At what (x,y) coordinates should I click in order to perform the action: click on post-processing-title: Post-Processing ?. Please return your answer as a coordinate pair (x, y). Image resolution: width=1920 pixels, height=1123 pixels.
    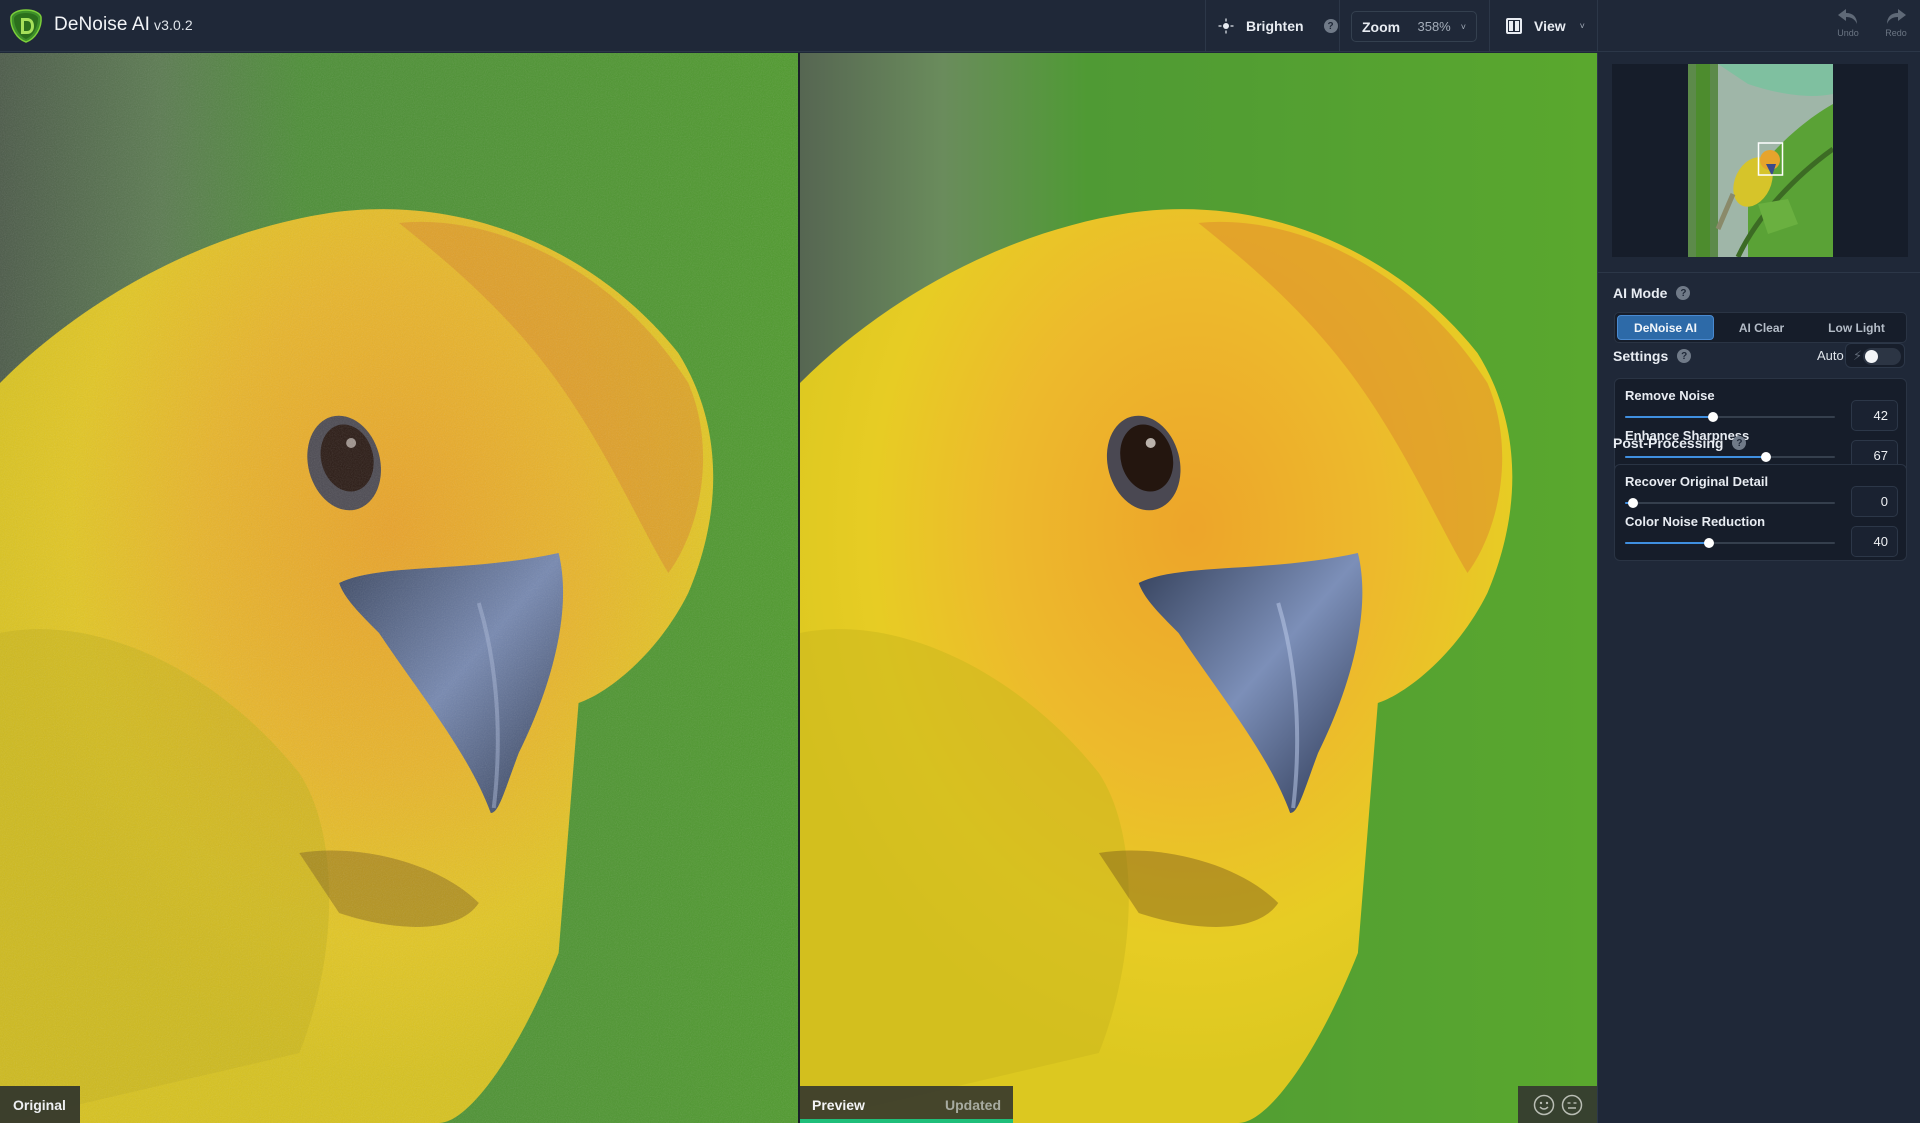
    Looking at the image, I should click on (1680, 443).